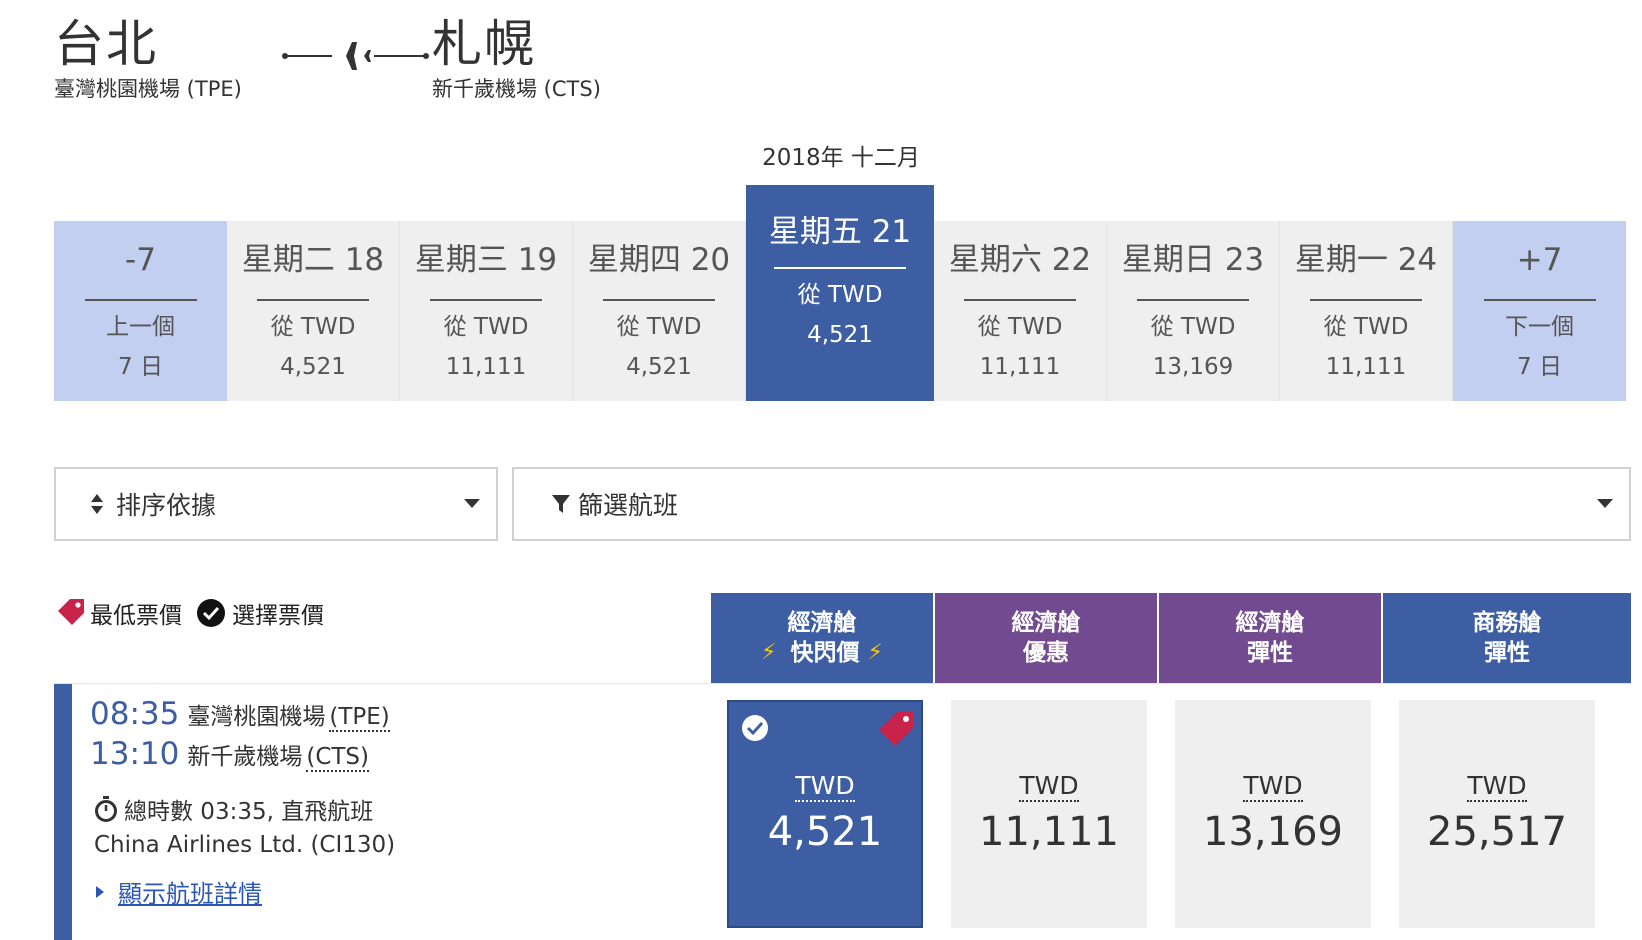 The image size is (1642, 940). I want to click on show-flight-details-link: 顯示航班詳情, so click(178, 891).